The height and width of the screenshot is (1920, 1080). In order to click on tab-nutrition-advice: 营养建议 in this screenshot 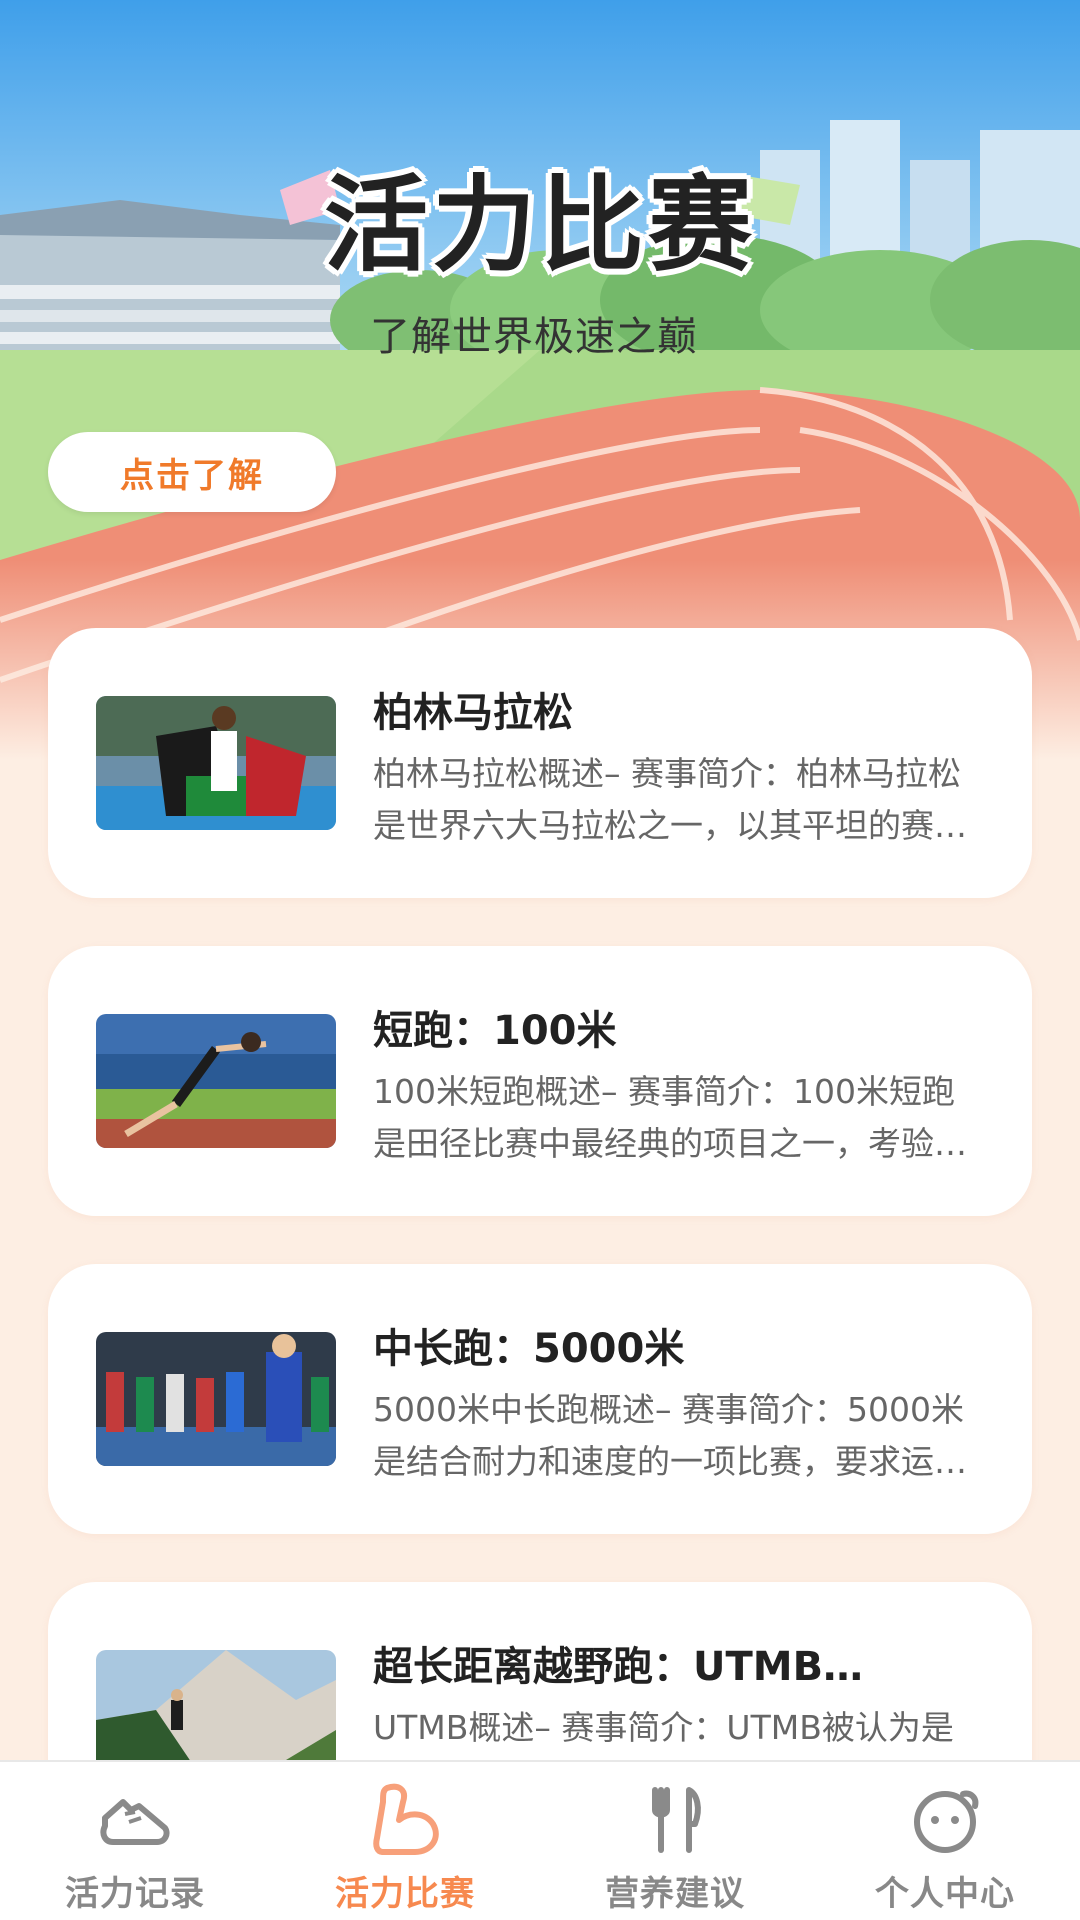, I will do `click(675, 1841)`.